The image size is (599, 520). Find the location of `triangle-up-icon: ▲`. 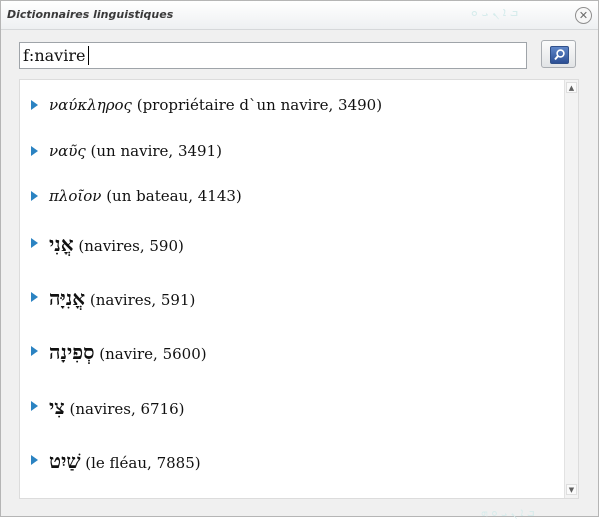

triangle-up-icon: ▲ is located at coordinates (571, 88).